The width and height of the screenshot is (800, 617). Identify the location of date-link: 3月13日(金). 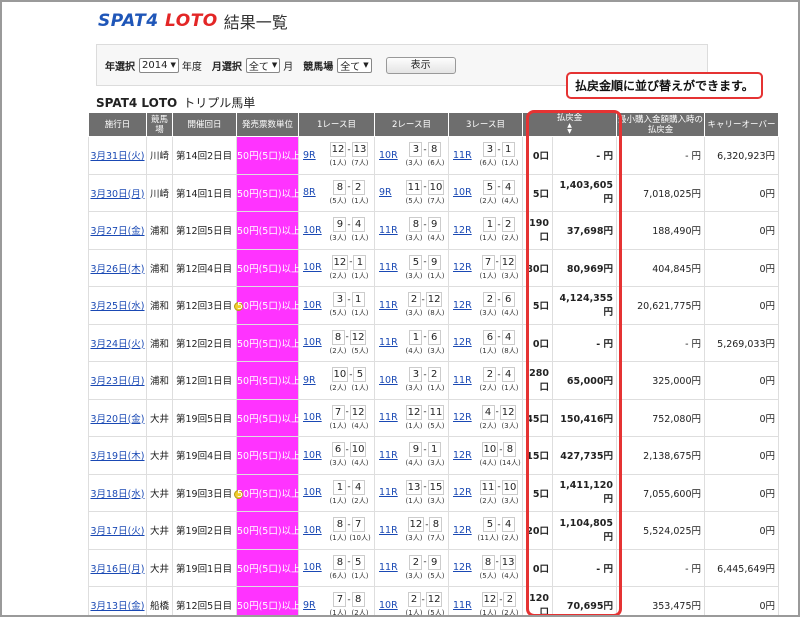
(117, 606).